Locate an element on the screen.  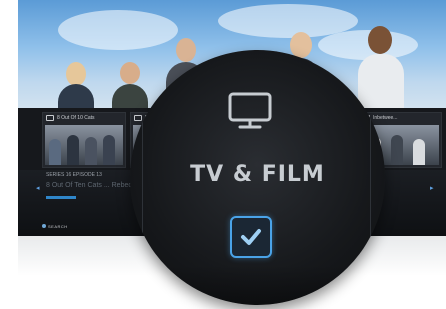
hero-person is located at coordinates (381, 66).